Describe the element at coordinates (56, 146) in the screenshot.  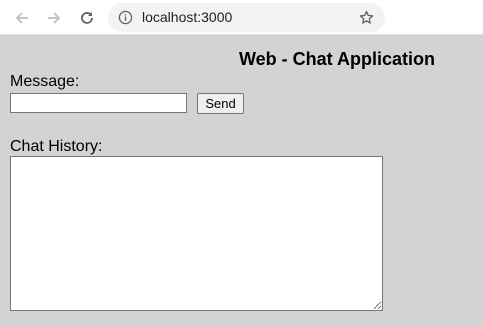
I see `chat-history-label: Chat History:` at that location.